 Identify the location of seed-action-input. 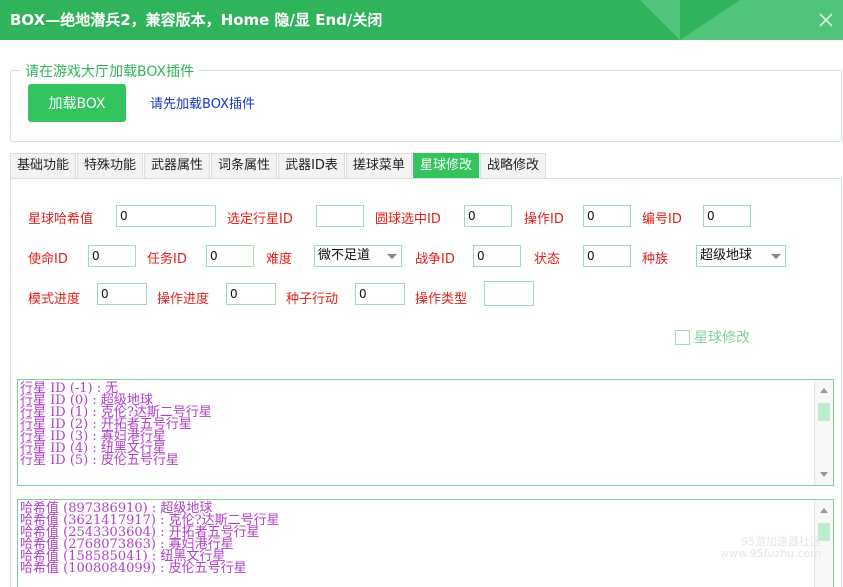
(380, 294).